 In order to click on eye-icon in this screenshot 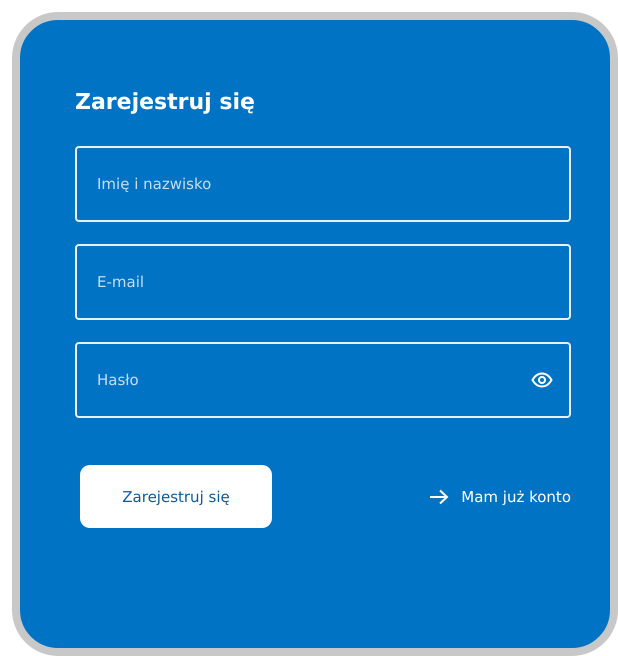, I will do `click(542, 380)`.